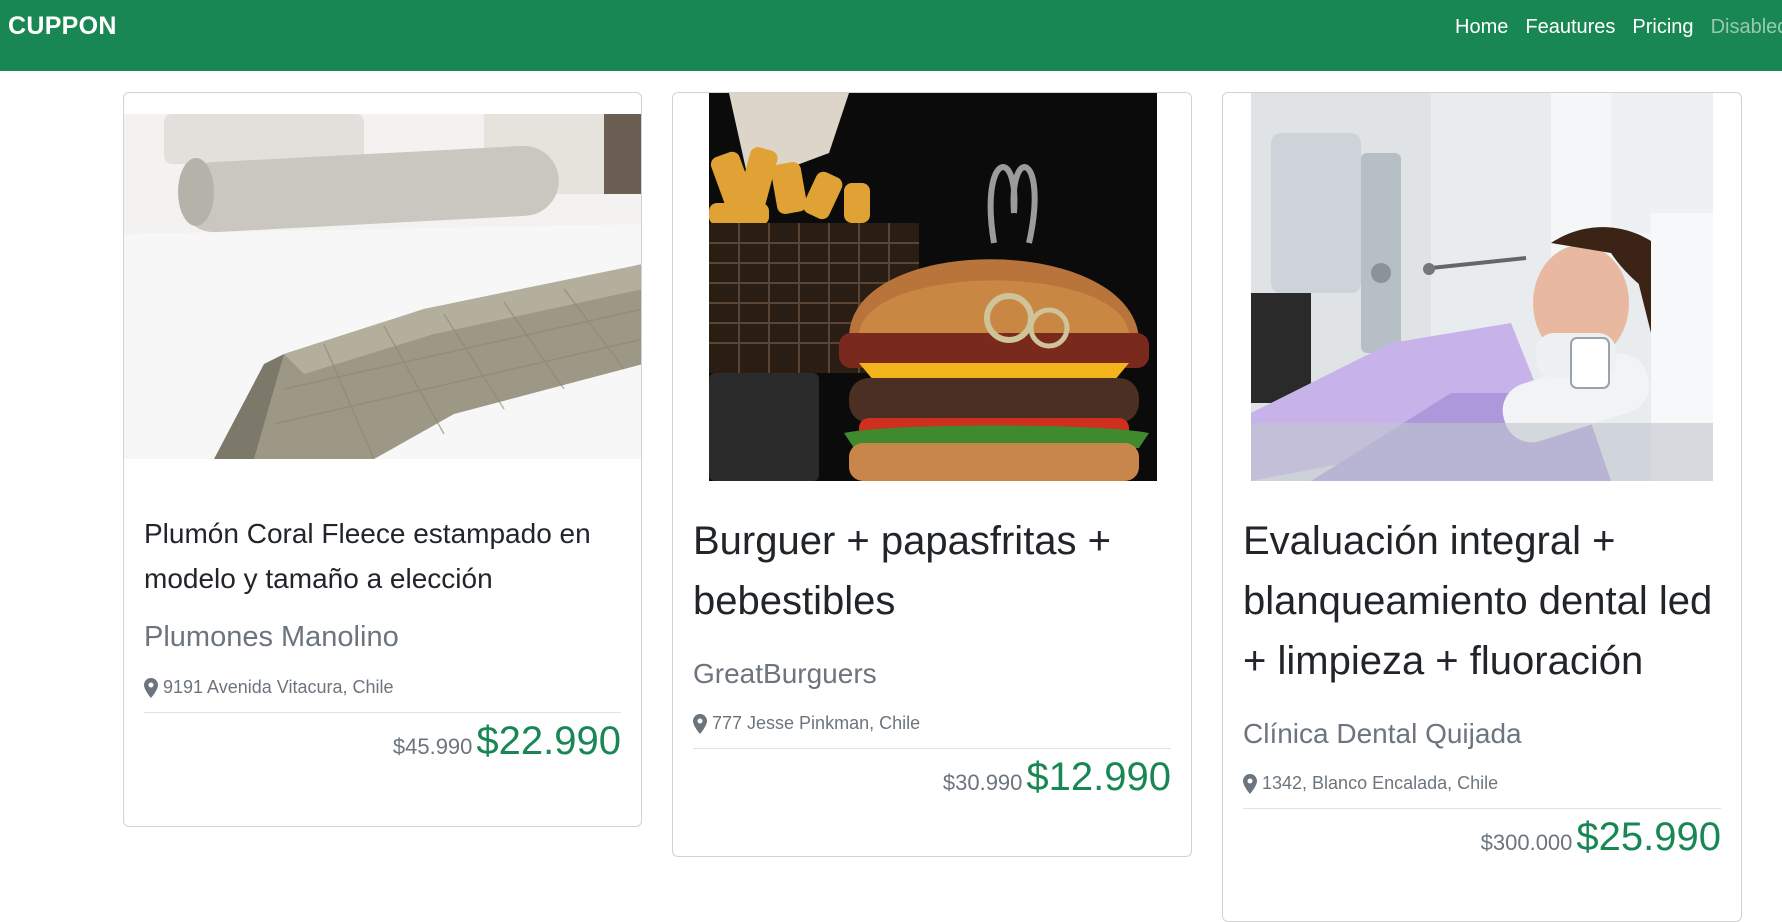 Image resolution: width=1782 pixels, height=922 pixels. What do you see at coordinates (548, 741) in the screenshot?
I see `discount-price: $22.990` at bounding box center [548, 741].